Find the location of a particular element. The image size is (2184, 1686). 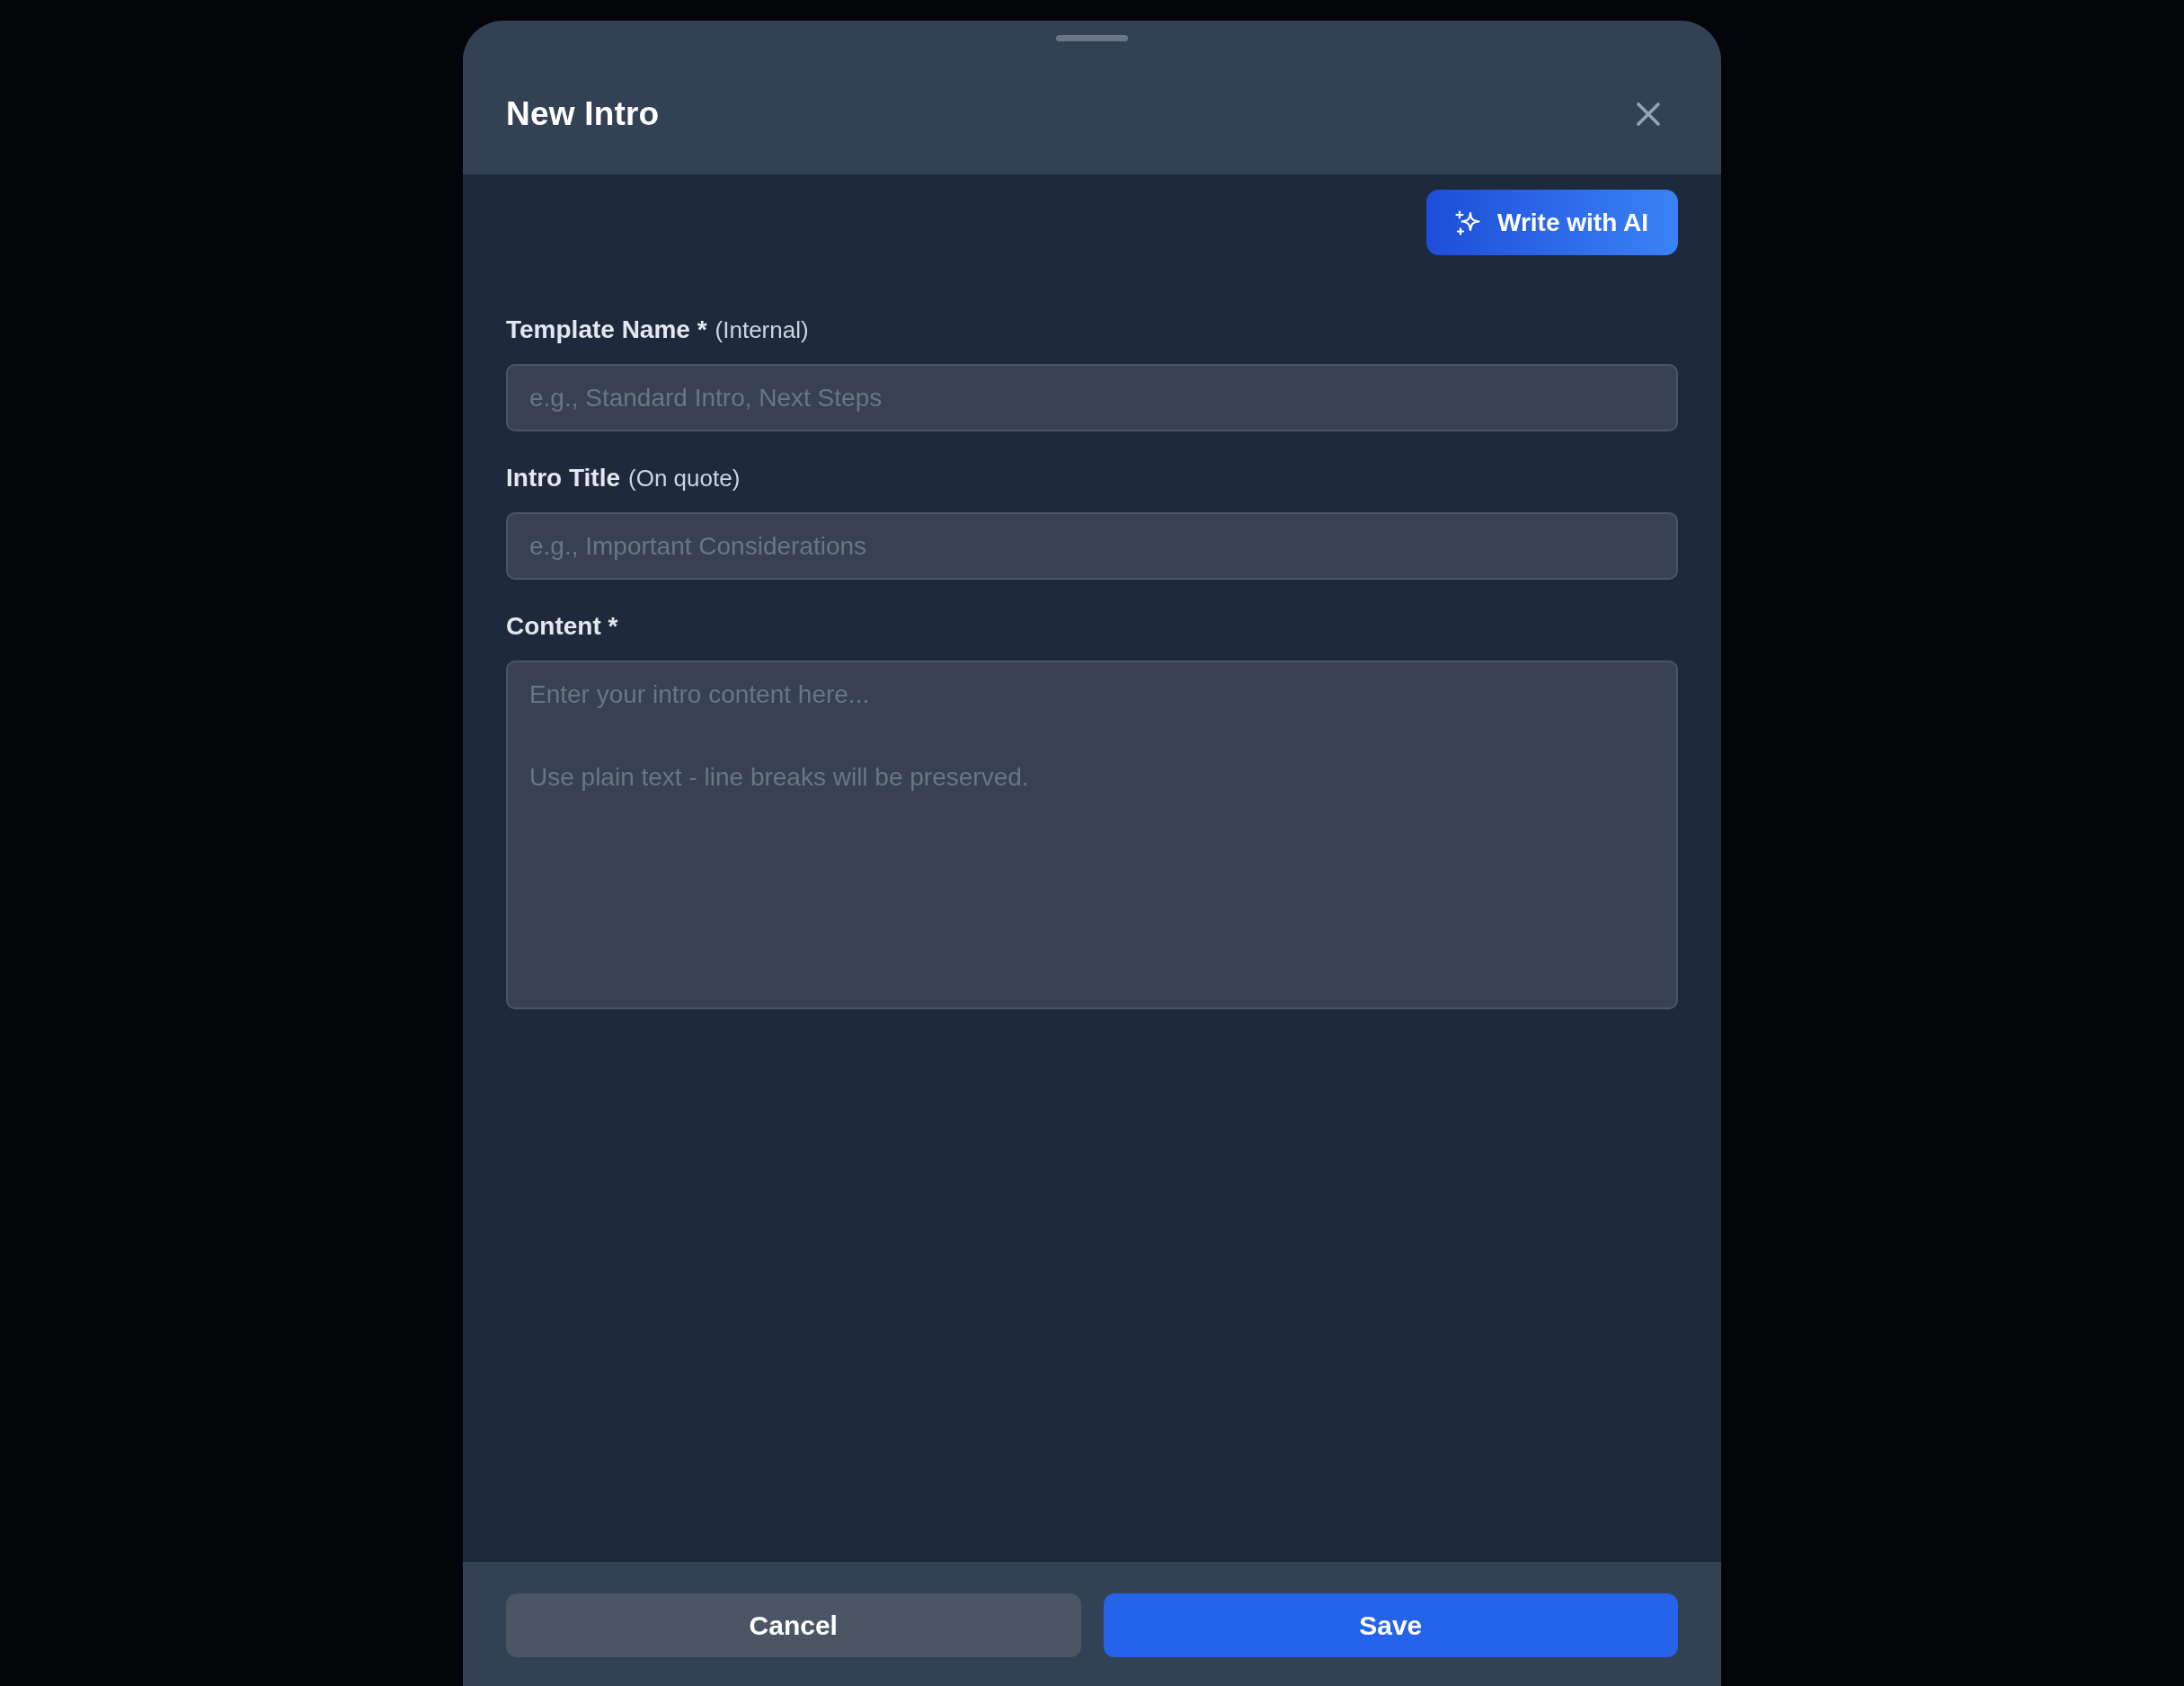

write-with-ai-button: Write with AI is located at coordinates (1552, 222).